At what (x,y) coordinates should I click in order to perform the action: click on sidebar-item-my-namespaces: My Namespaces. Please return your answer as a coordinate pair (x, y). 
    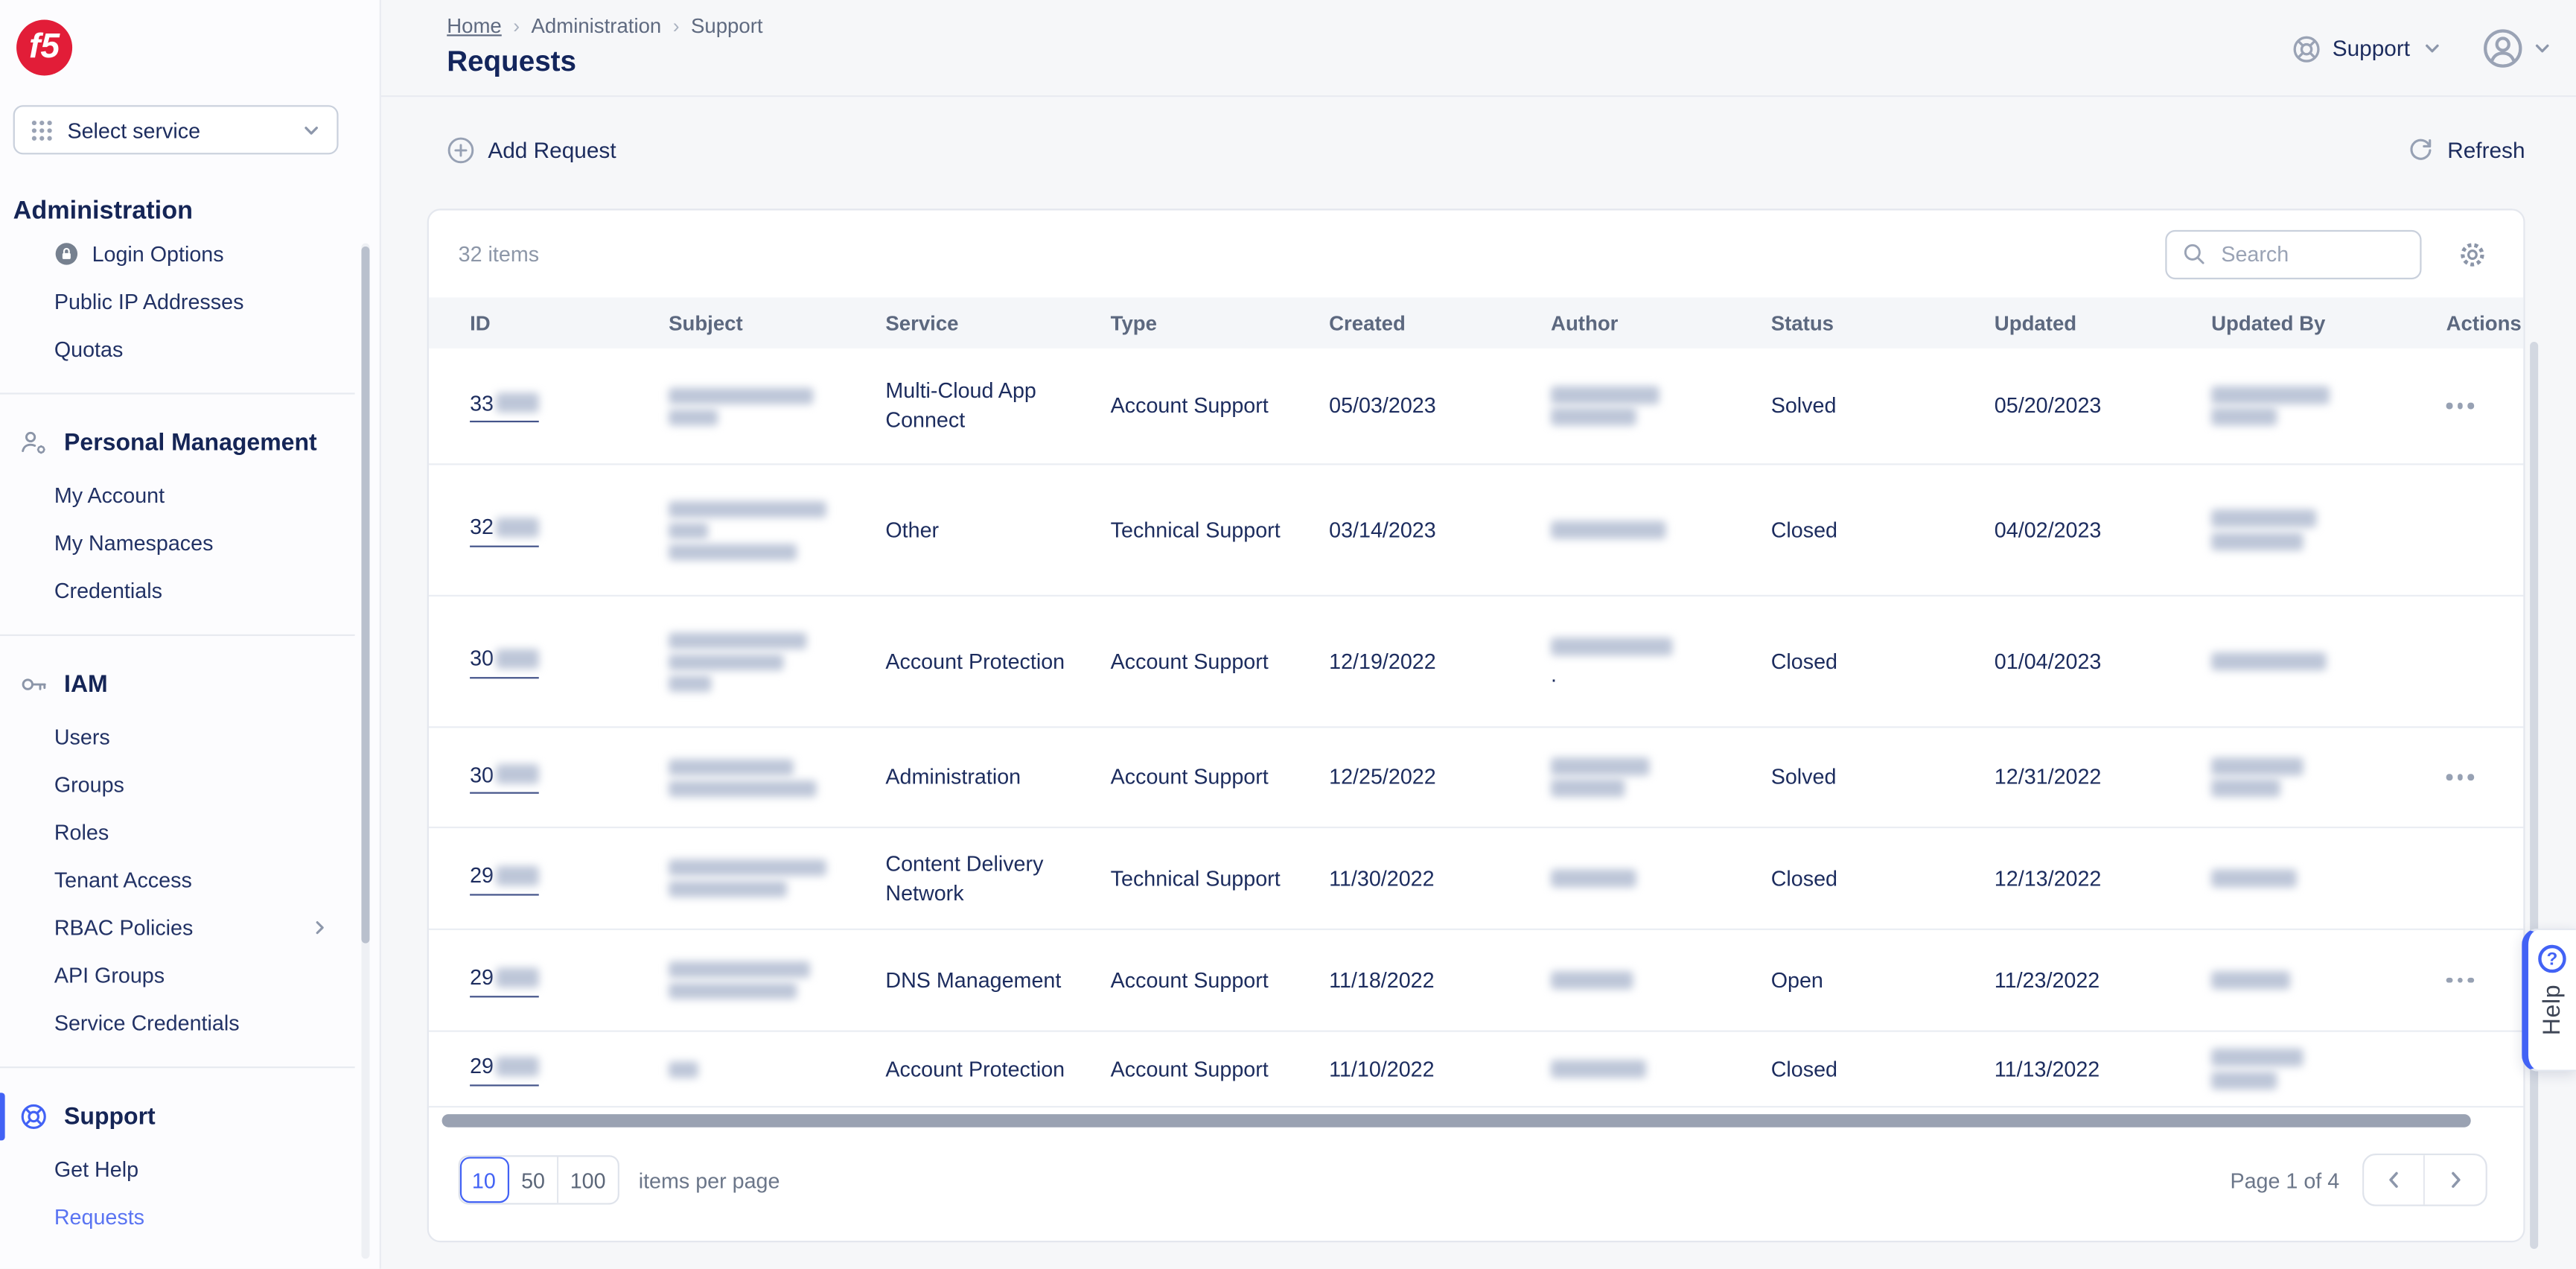
    Looking at the image, I should click on (177, 543).